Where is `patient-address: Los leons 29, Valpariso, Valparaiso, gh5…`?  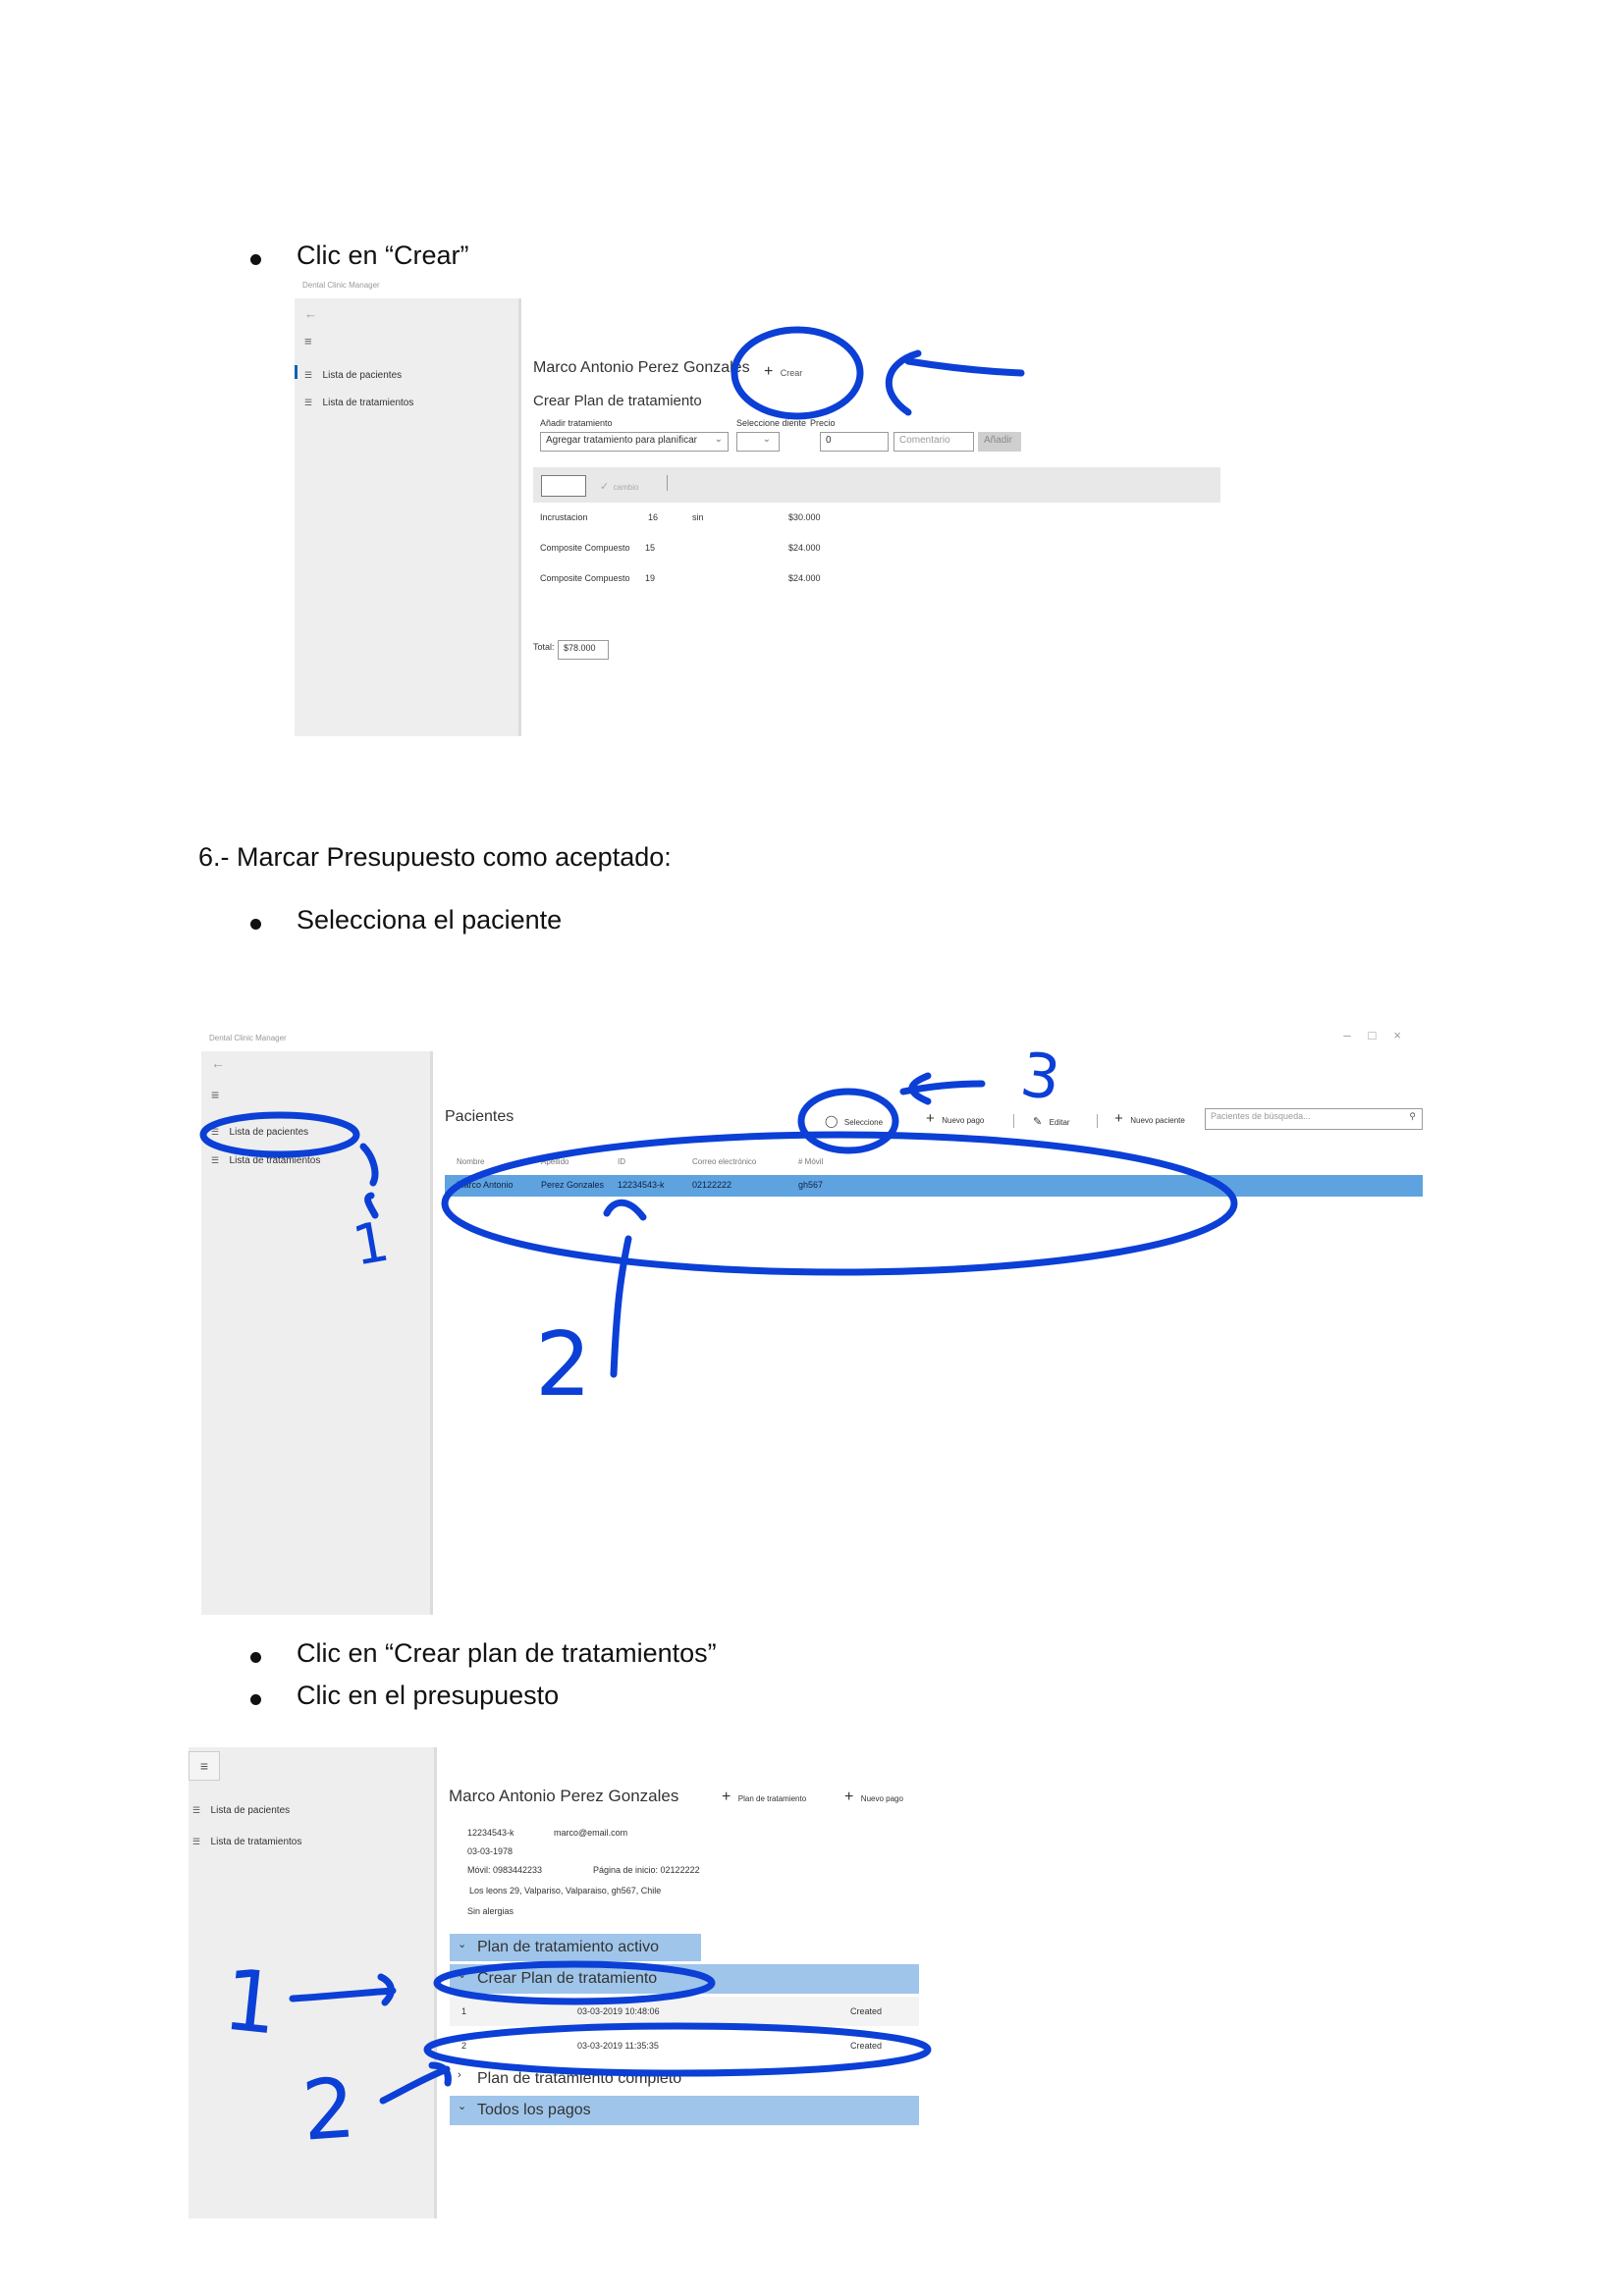 patient-address: Los leons 29, Valpariso, Valparaiso, gh5… is located at coordinates (565, 1891).